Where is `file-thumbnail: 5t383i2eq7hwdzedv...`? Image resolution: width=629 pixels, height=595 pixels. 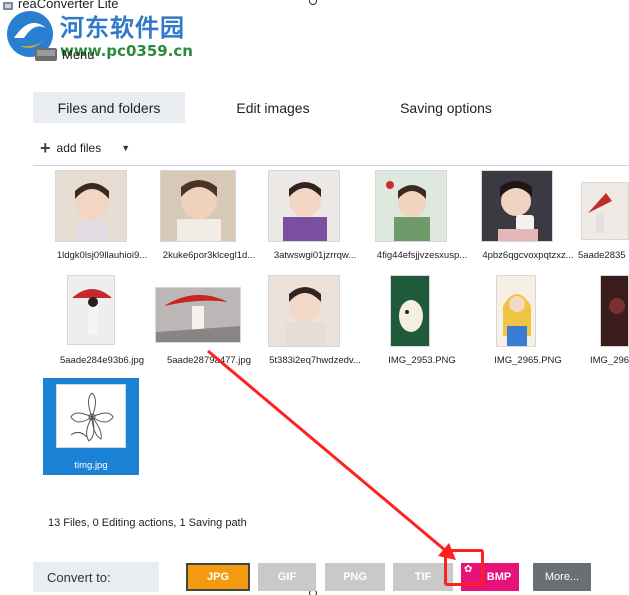
file-thumbnail: 5t383i2eq7hwdzedv... is located at coordinates (314, 322).